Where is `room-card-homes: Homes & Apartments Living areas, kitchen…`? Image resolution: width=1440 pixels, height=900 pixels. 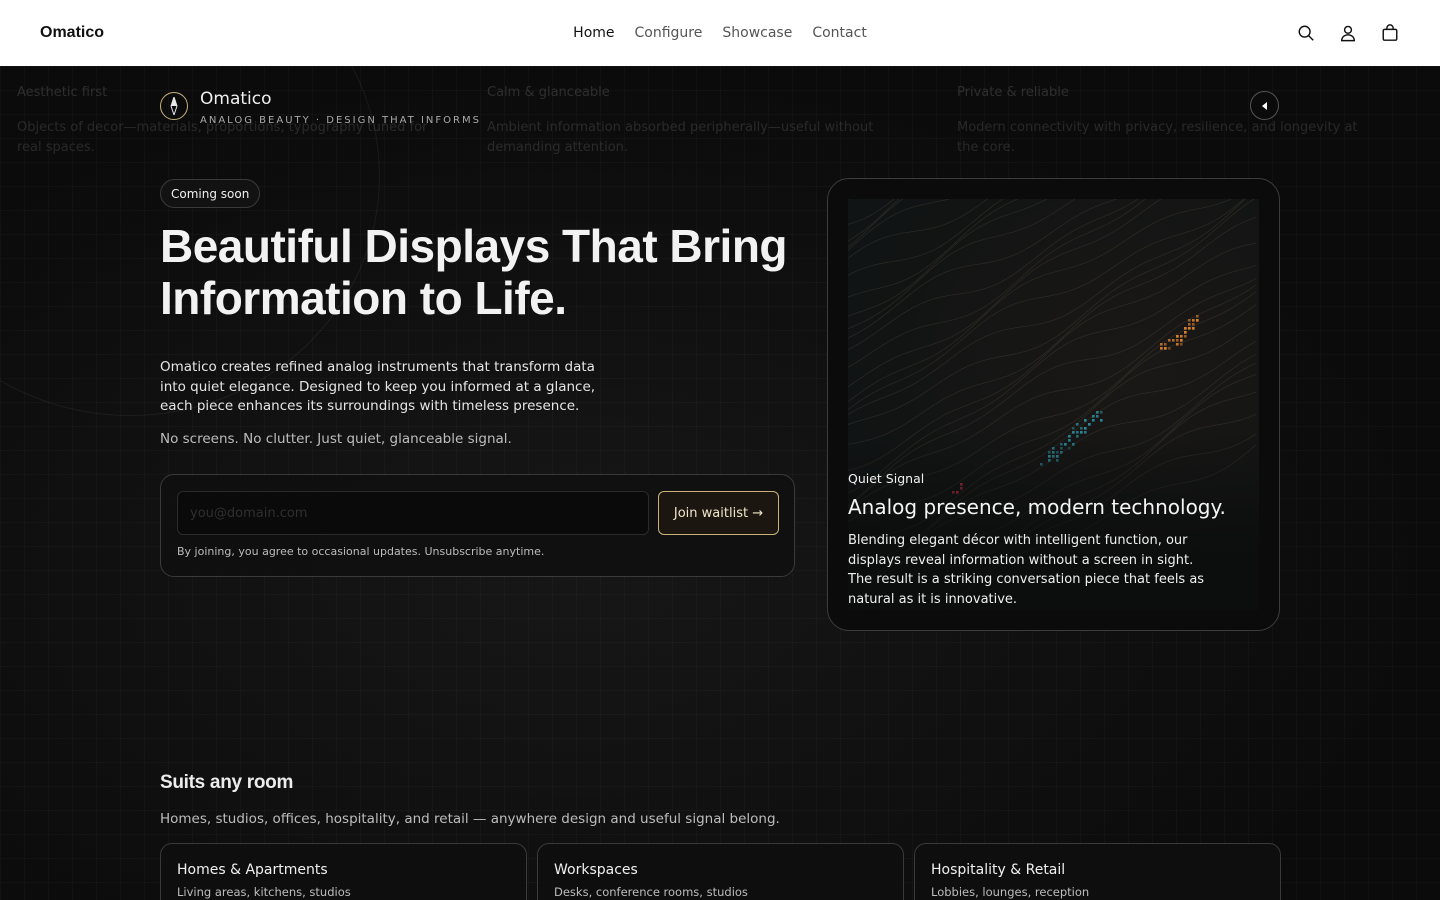
room-card-homes: Homes & Apartments Living areas, kitchen… is located at coordinates (343, 871).